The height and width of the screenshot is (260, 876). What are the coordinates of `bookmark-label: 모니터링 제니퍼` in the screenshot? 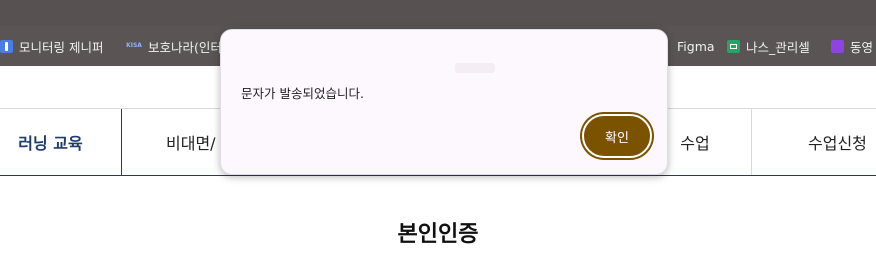 It's located at (61, 47).